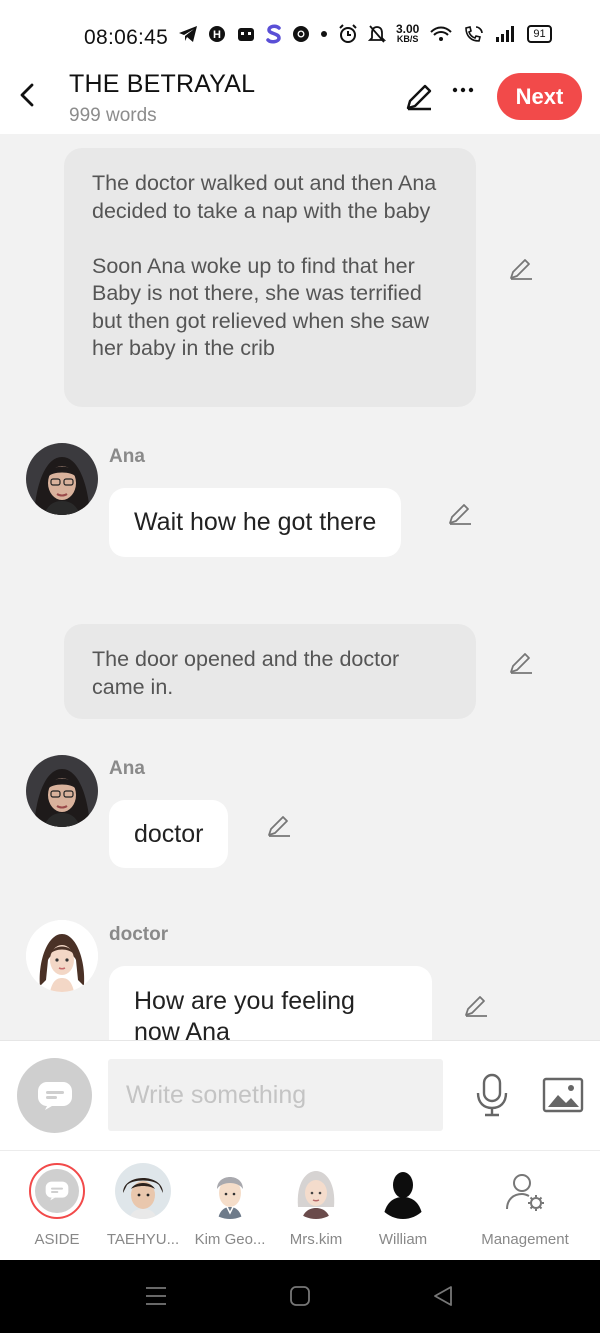 This screenshot has height=1333, width=600. I want to click on telegram-icon, so click(188, 34).